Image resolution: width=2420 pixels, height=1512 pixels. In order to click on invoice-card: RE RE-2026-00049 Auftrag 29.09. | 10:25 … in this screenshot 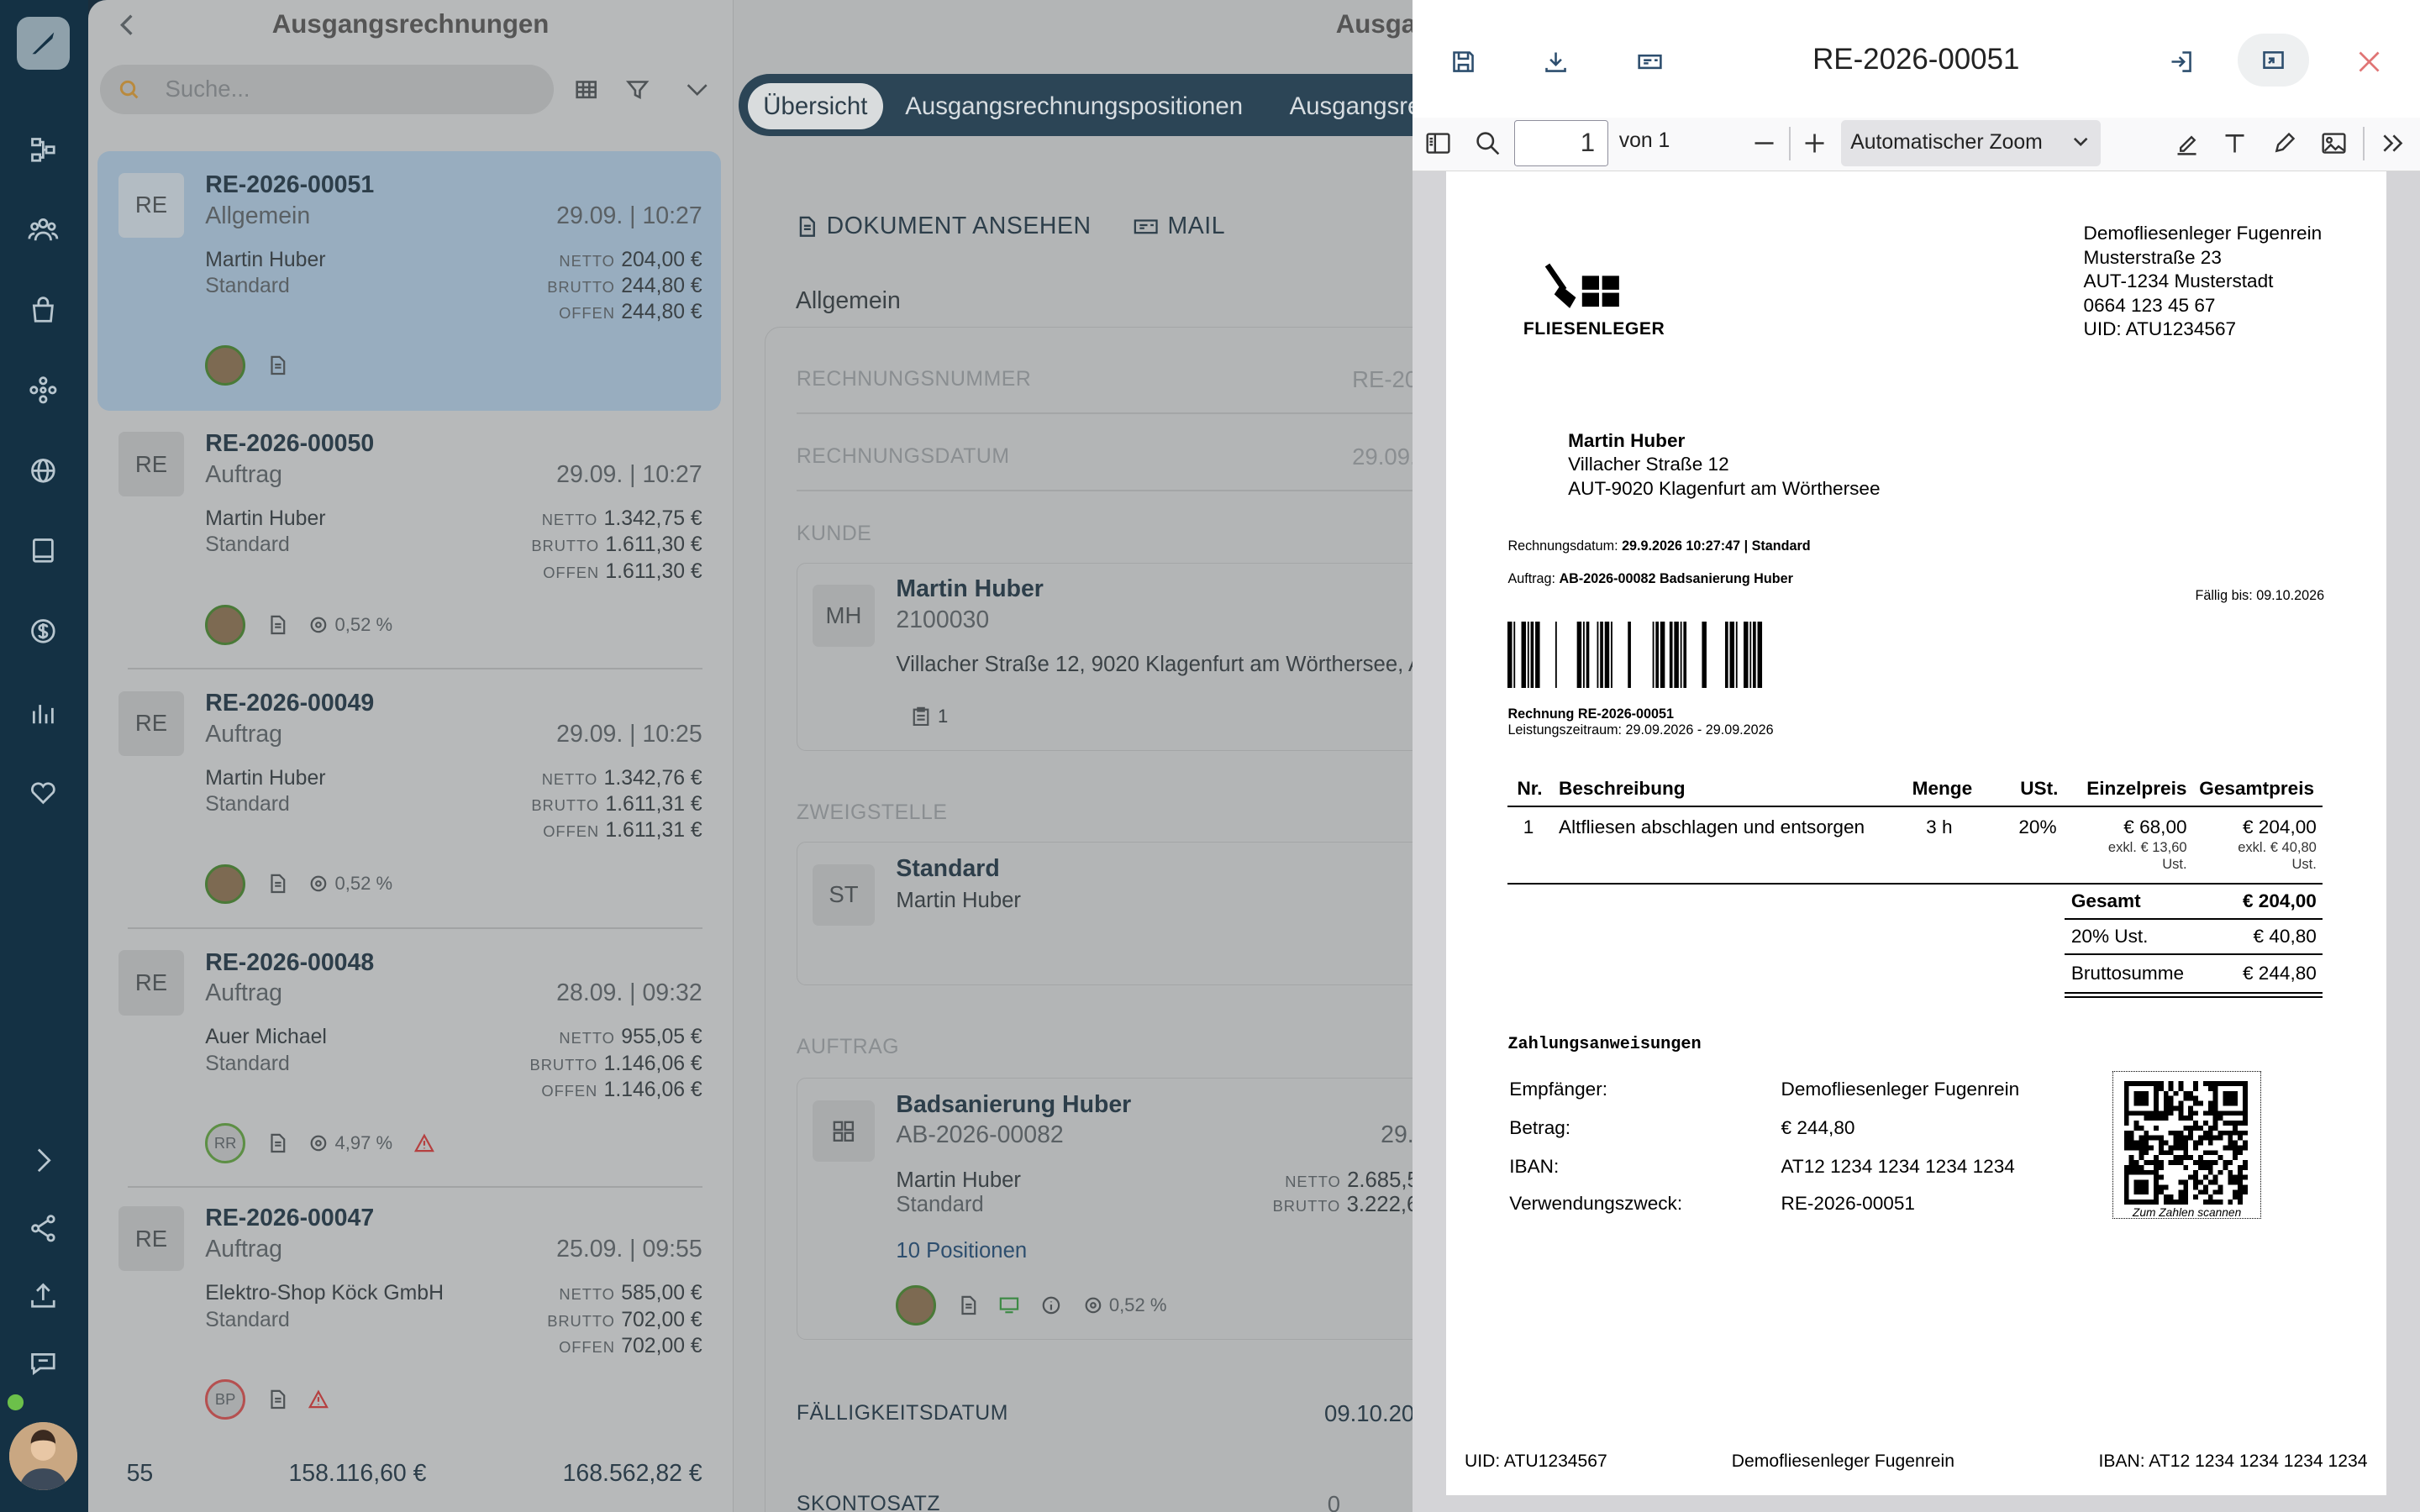, I will do `click(409, 799)`.